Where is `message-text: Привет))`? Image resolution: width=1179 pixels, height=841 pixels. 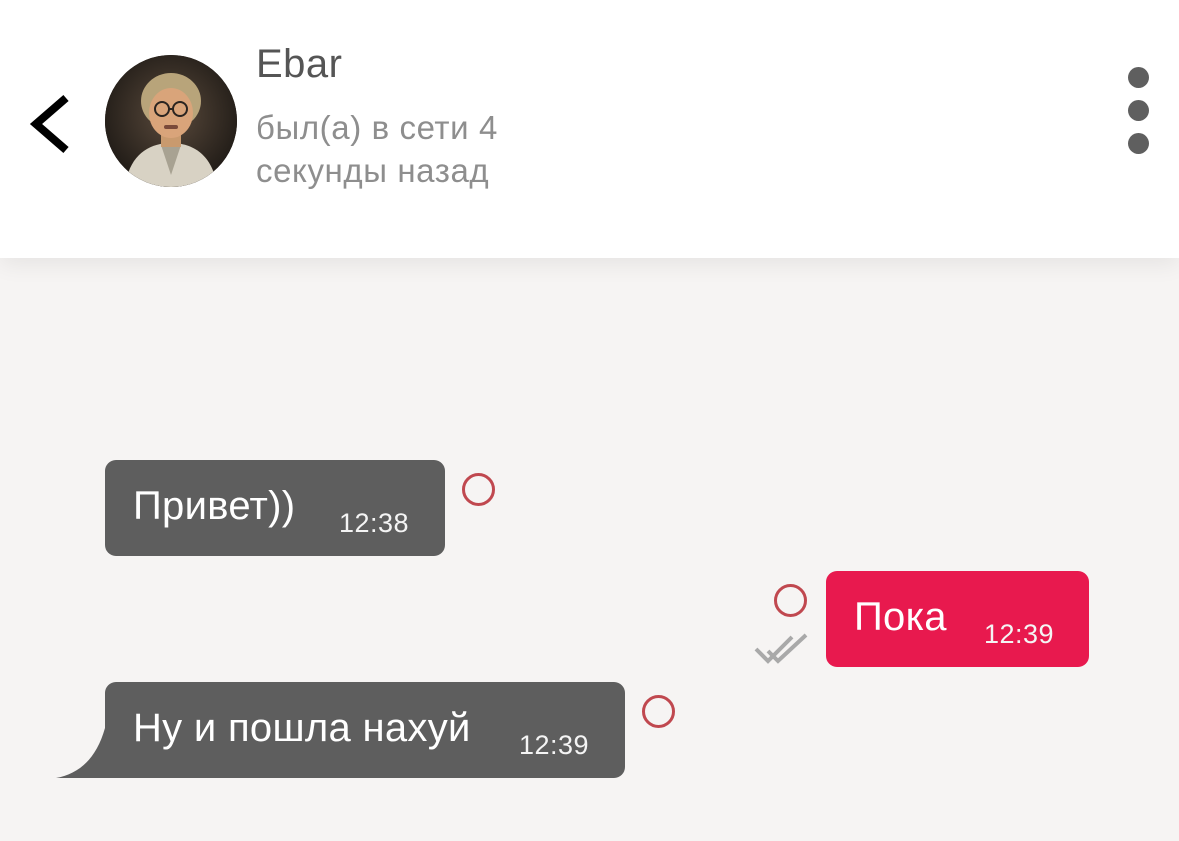 message-text: Привет)) is located at coordinates (214, 506).